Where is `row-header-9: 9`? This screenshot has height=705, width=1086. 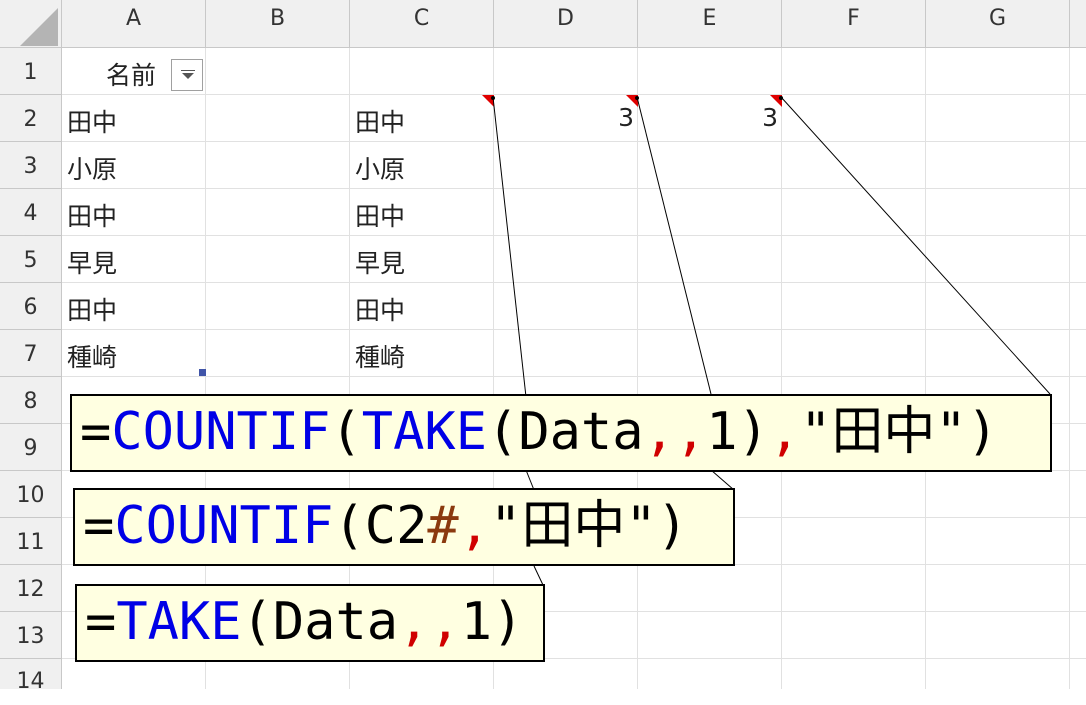
row-header-9: 9 is located at coordinates (31, 447).